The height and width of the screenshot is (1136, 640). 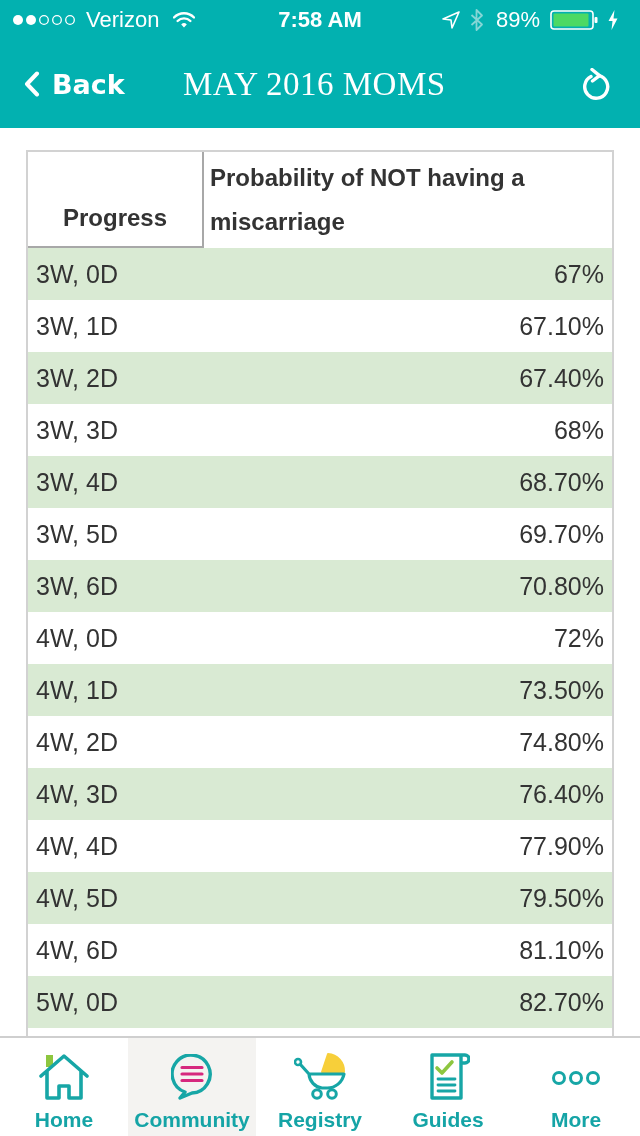 What do you see at coordinates (74, 84) in the screenshot?
I see `back-button: Back` at bounding box center [74, 84].